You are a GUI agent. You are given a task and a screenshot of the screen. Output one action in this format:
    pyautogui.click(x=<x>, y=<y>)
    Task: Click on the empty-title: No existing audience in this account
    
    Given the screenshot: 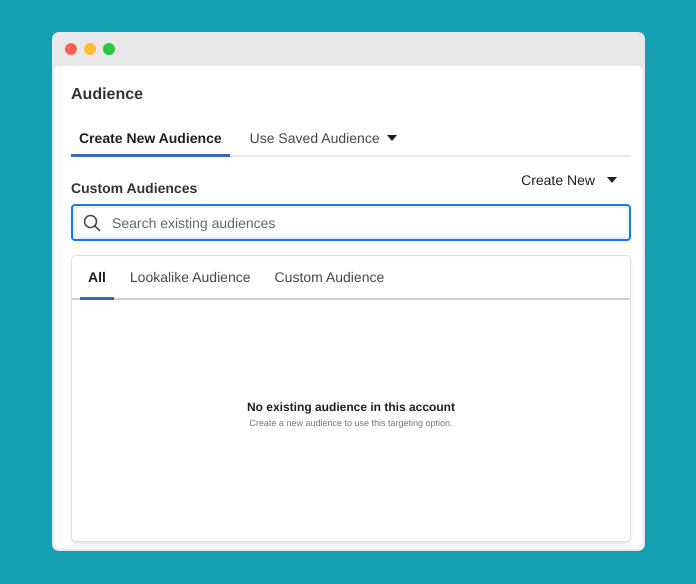 What is the action you would take?
    pyautogui.click(x=351, y=407)
    